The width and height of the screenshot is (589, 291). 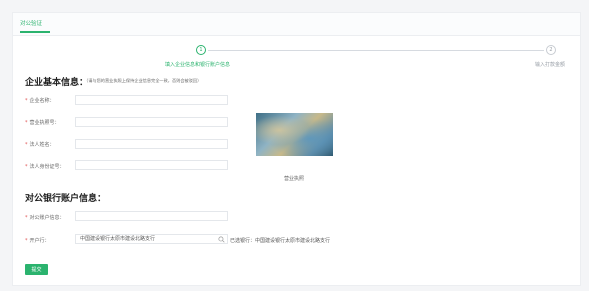 What do you see at coordinates (45, 167) in the screenshot?
I see `legal-rep-id-label: * 法人身份证号：` at bounding box center [45, 167].